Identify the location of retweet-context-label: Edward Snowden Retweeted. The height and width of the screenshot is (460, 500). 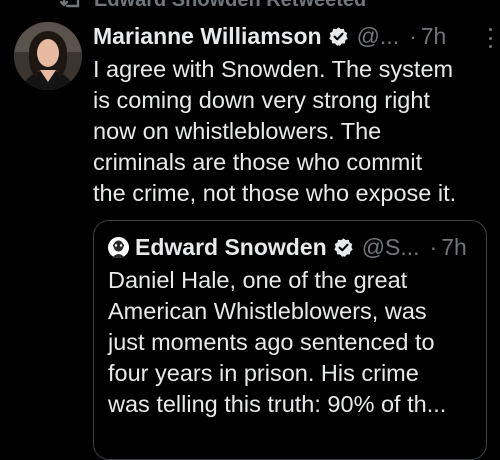
(230, 6).